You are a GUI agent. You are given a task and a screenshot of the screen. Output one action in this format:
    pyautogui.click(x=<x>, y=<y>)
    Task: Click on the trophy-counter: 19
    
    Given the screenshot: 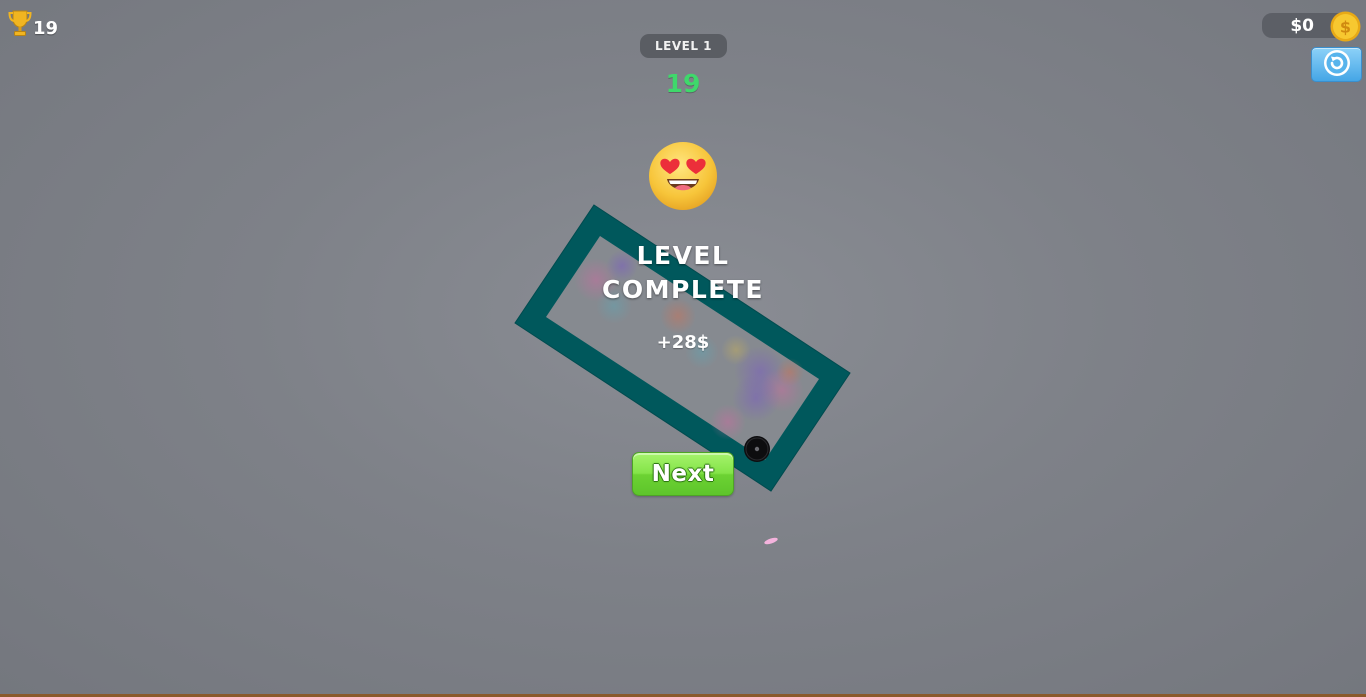 What is the action you would take?
    pyautogui.click(x=33, y=24)
    